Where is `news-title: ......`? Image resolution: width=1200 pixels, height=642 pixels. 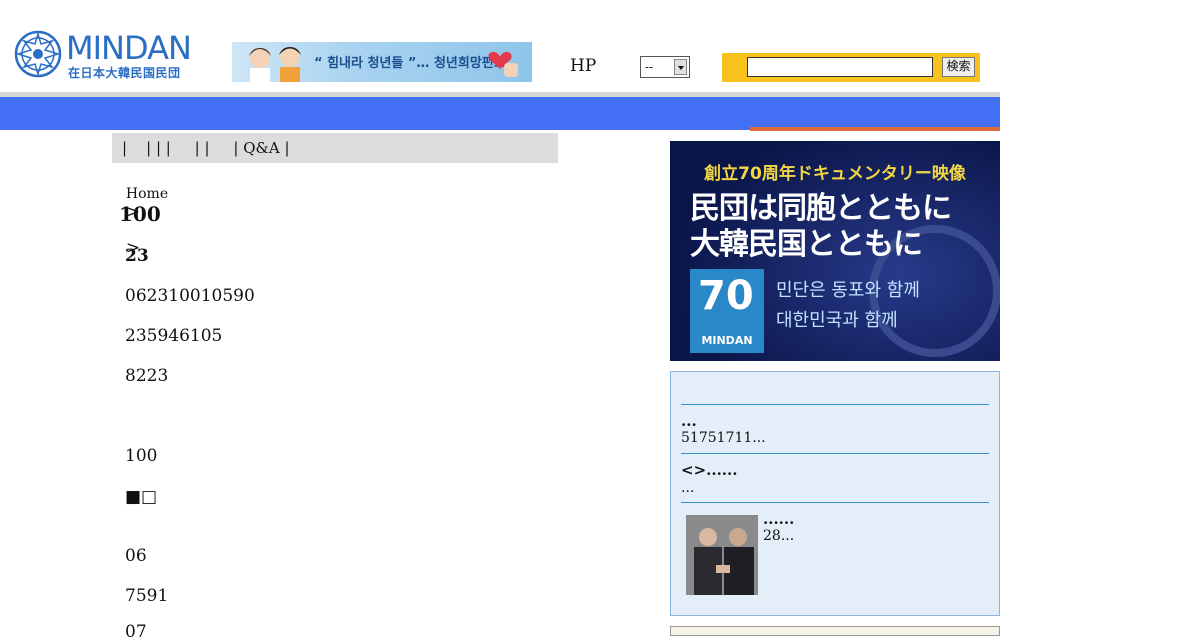
news-title: ...... is located at coordinates (778, 519).